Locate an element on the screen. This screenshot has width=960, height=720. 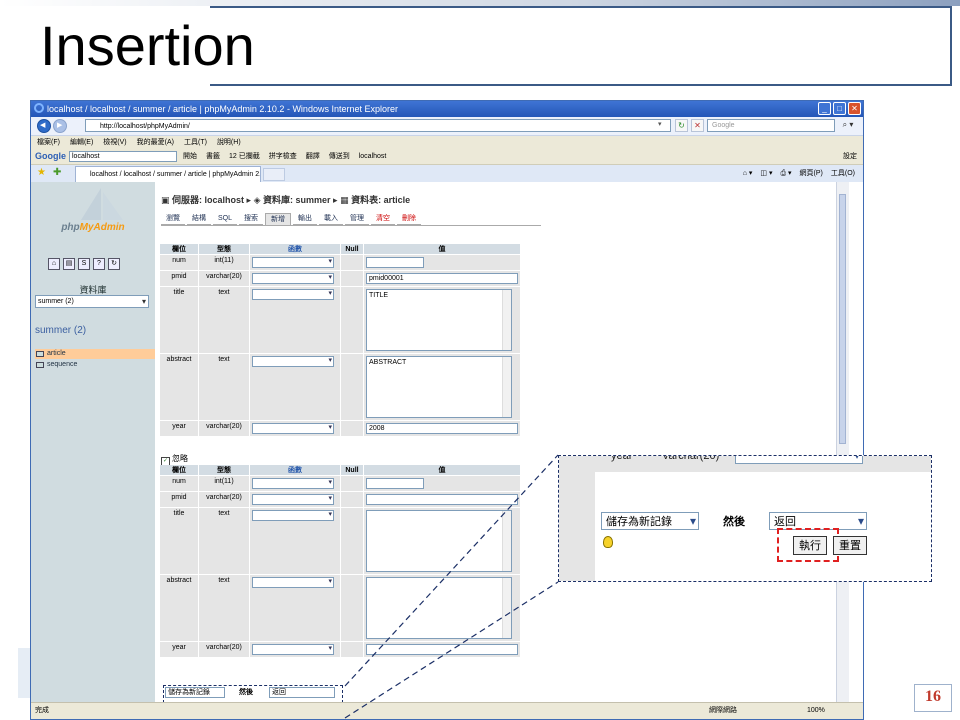
breadcrumb-table: 資料表: article is located at coordinates (380, 200).